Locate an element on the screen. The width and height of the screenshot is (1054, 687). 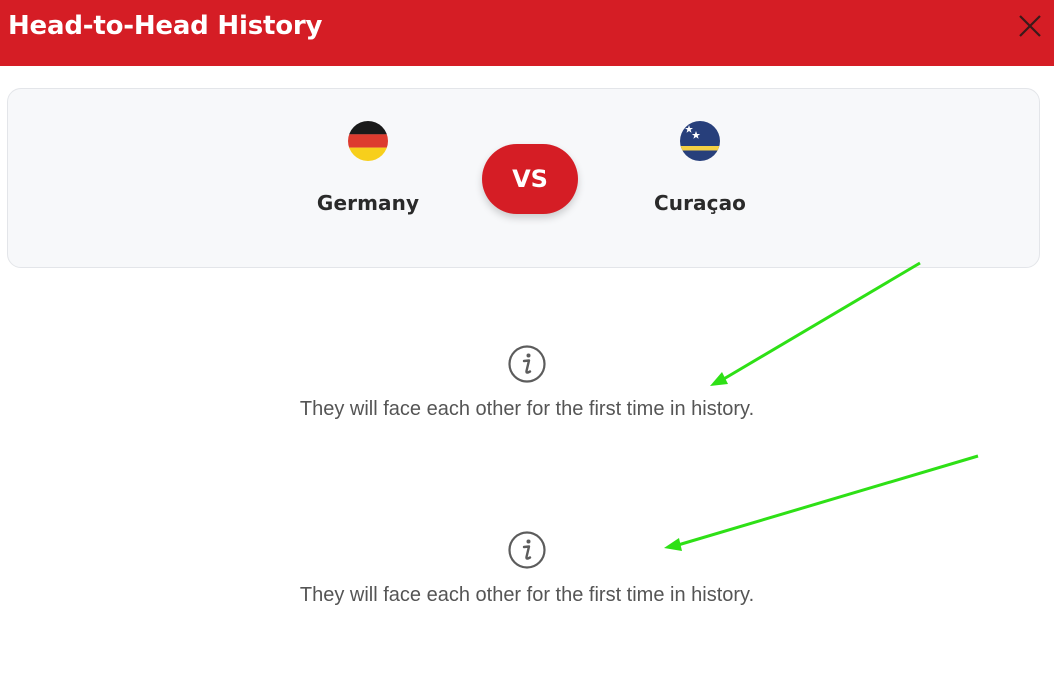
home-team: Germany is located at coordinates (368, 168).